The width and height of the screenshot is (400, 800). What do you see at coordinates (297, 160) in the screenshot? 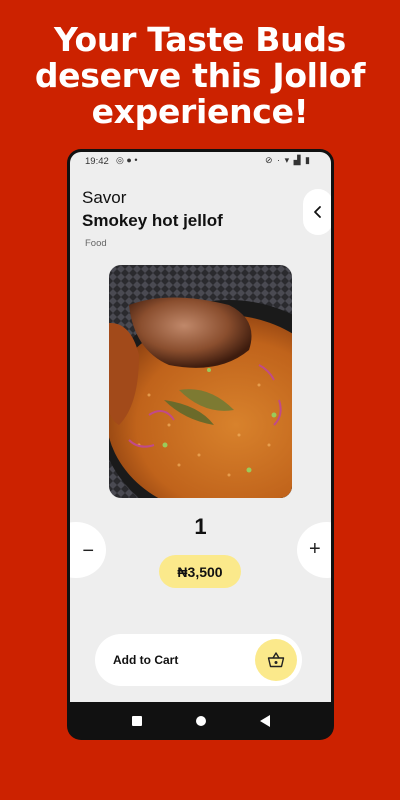
I see `cell-signal-icon: ▟` at bounding box center [297, 160].